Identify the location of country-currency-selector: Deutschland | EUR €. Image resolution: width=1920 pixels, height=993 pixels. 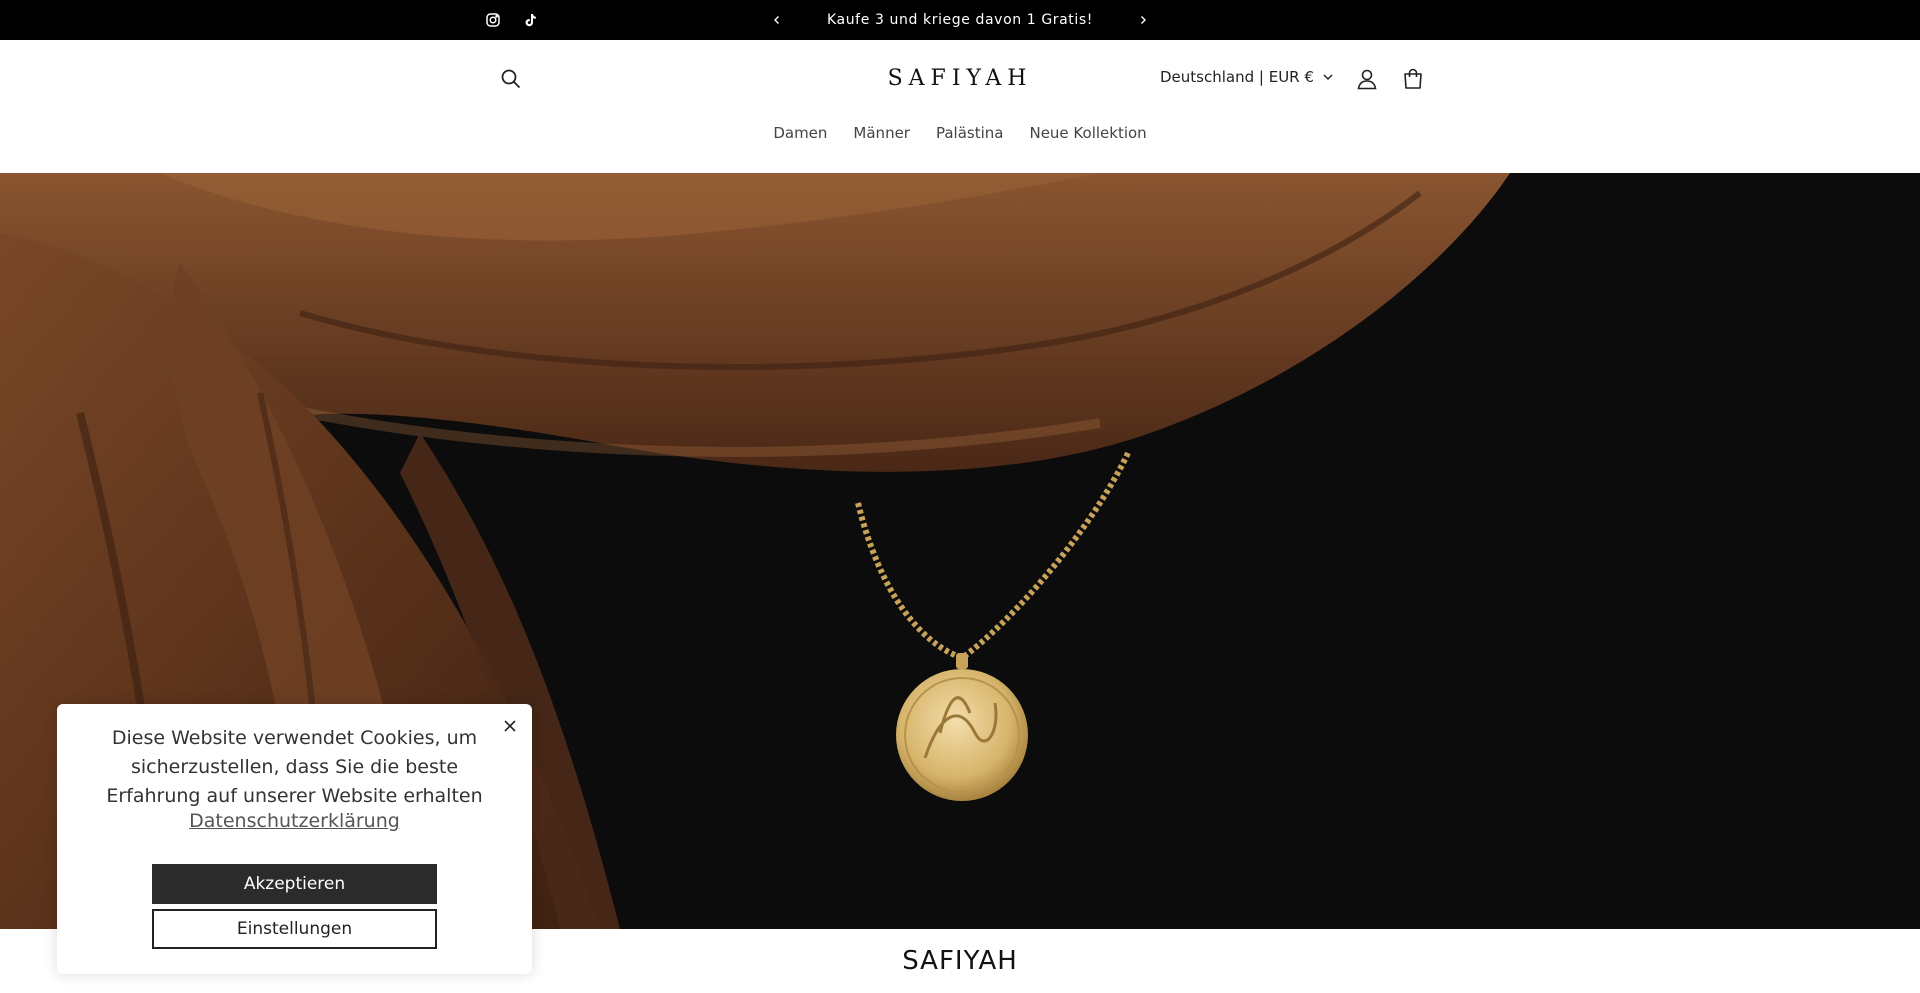
(1247, 77).